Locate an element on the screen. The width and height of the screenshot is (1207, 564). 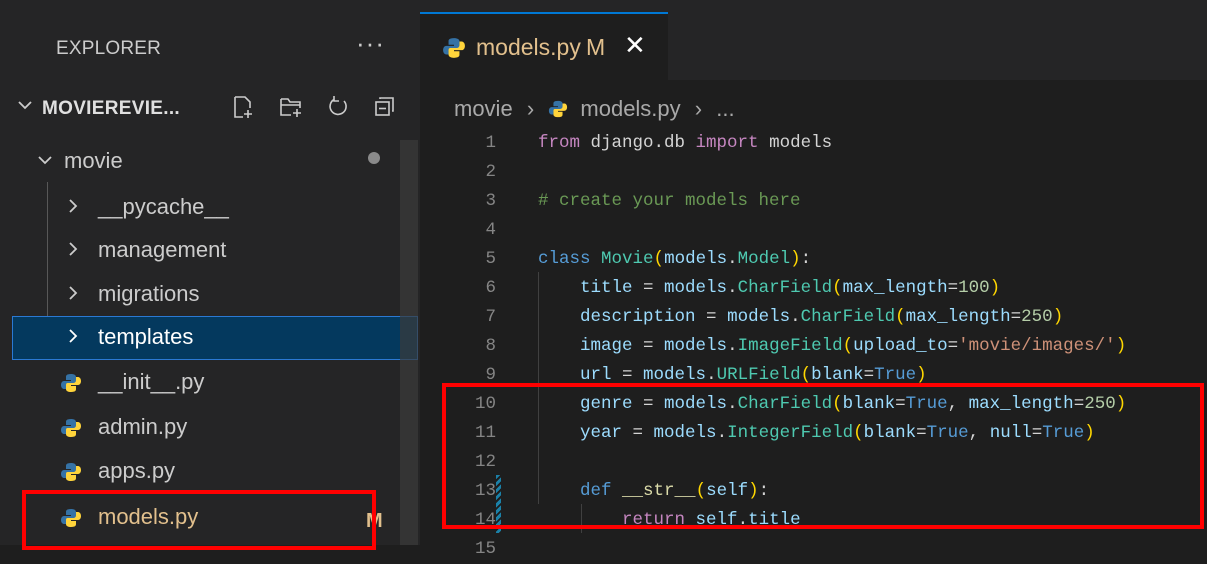
code-line: 1 from django.db import models is located at coordinates (813, 143).